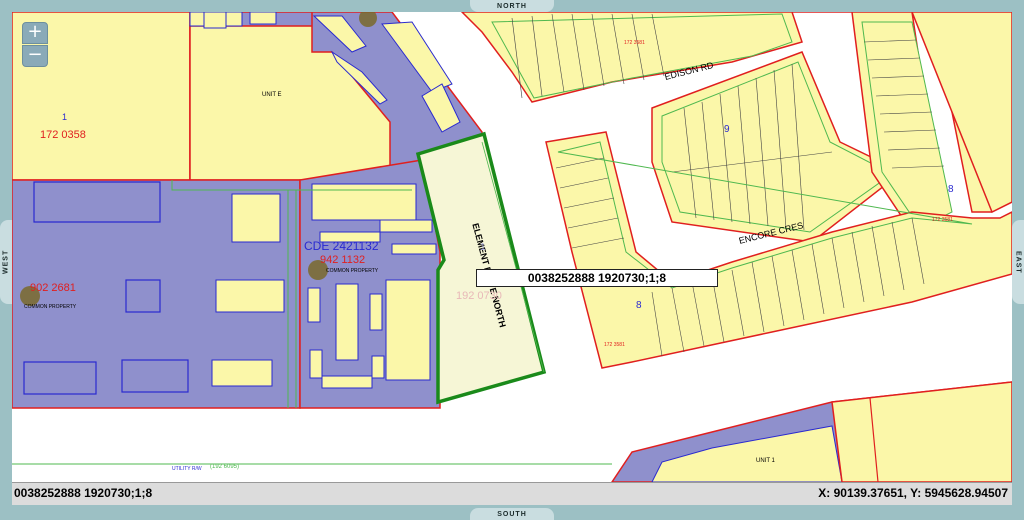  Describe the element at coordinates (6, 262) in the screenshot. I see `pan-west-button: WEST` at that location.